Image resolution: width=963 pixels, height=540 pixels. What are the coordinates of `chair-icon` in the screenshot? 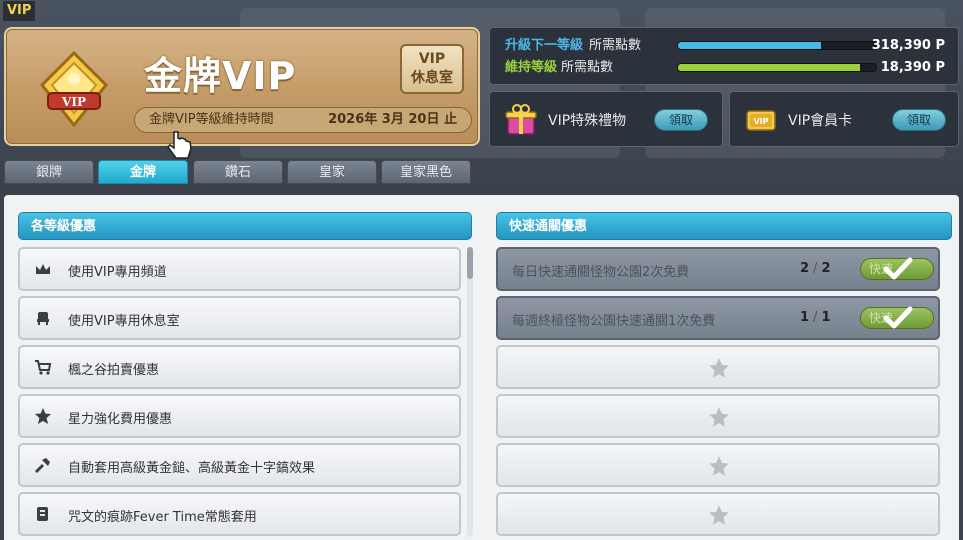 It's located at (43, 318).